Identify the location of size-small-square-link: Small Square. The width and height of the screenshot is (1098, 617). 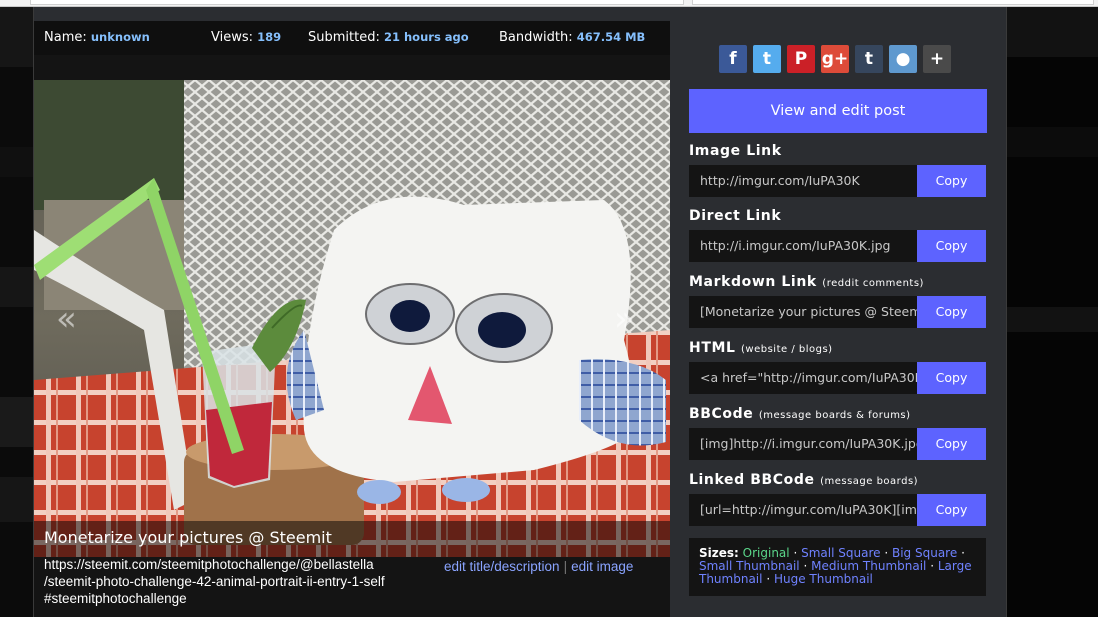
(840, 553).